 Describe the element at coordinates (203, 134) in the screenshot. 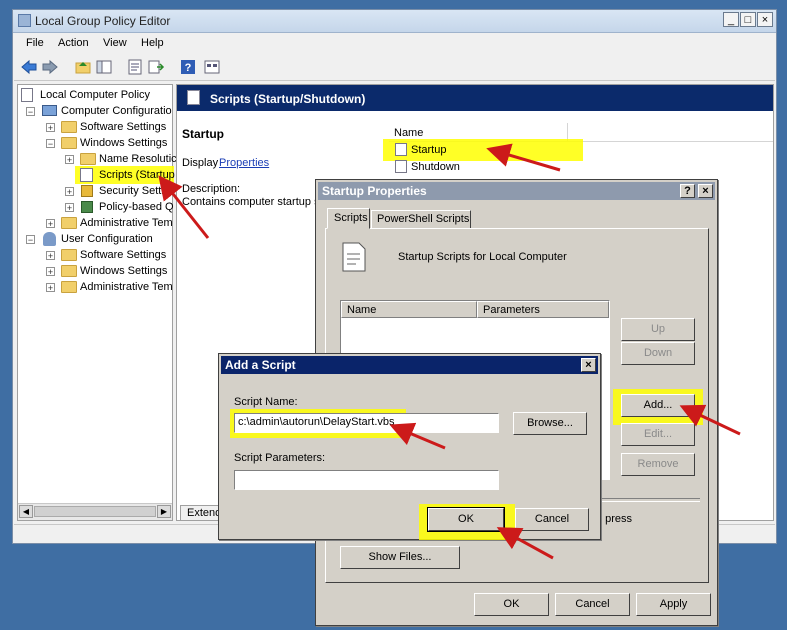

I see `section-title: Startup` at that location.